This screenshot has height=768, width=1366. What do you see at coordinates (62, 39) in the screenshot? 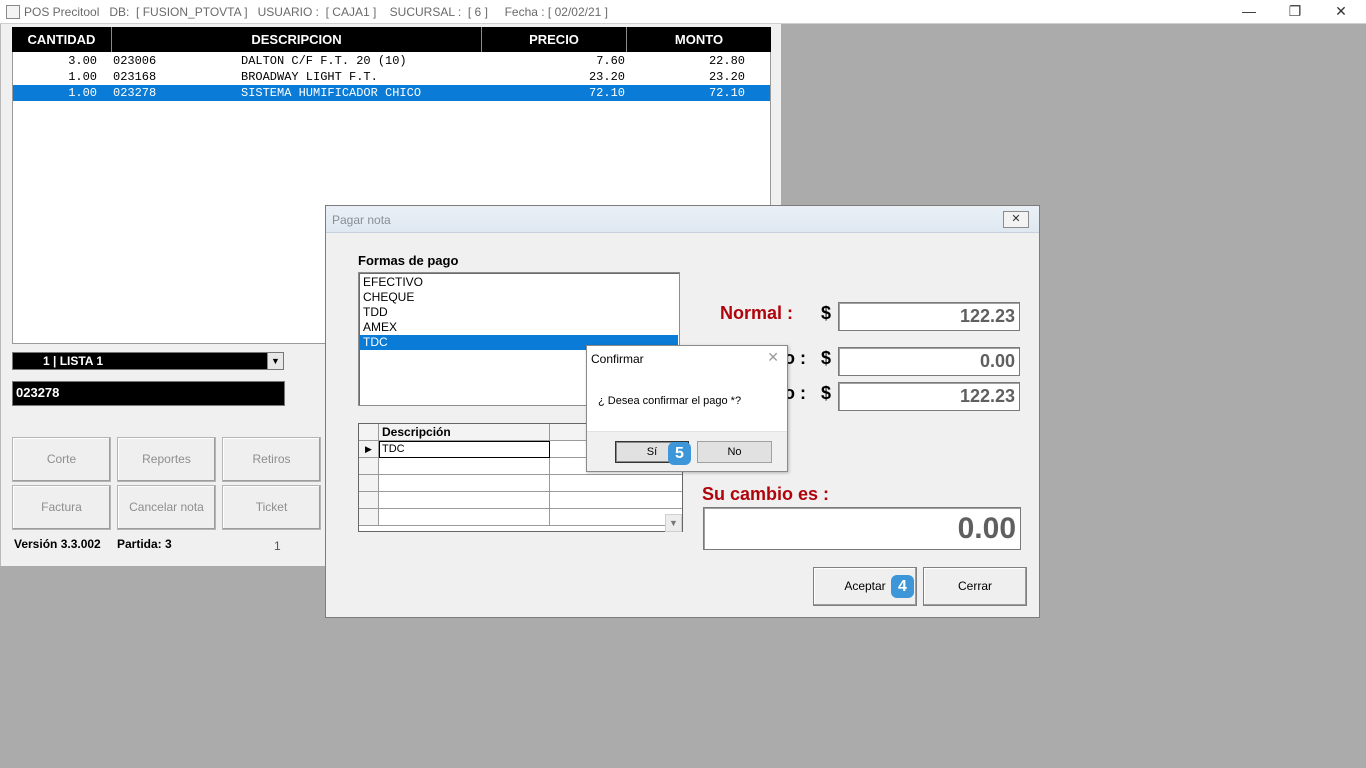
I see `header-cantidad: CANTIDAD` at bounding box center [62, 39].